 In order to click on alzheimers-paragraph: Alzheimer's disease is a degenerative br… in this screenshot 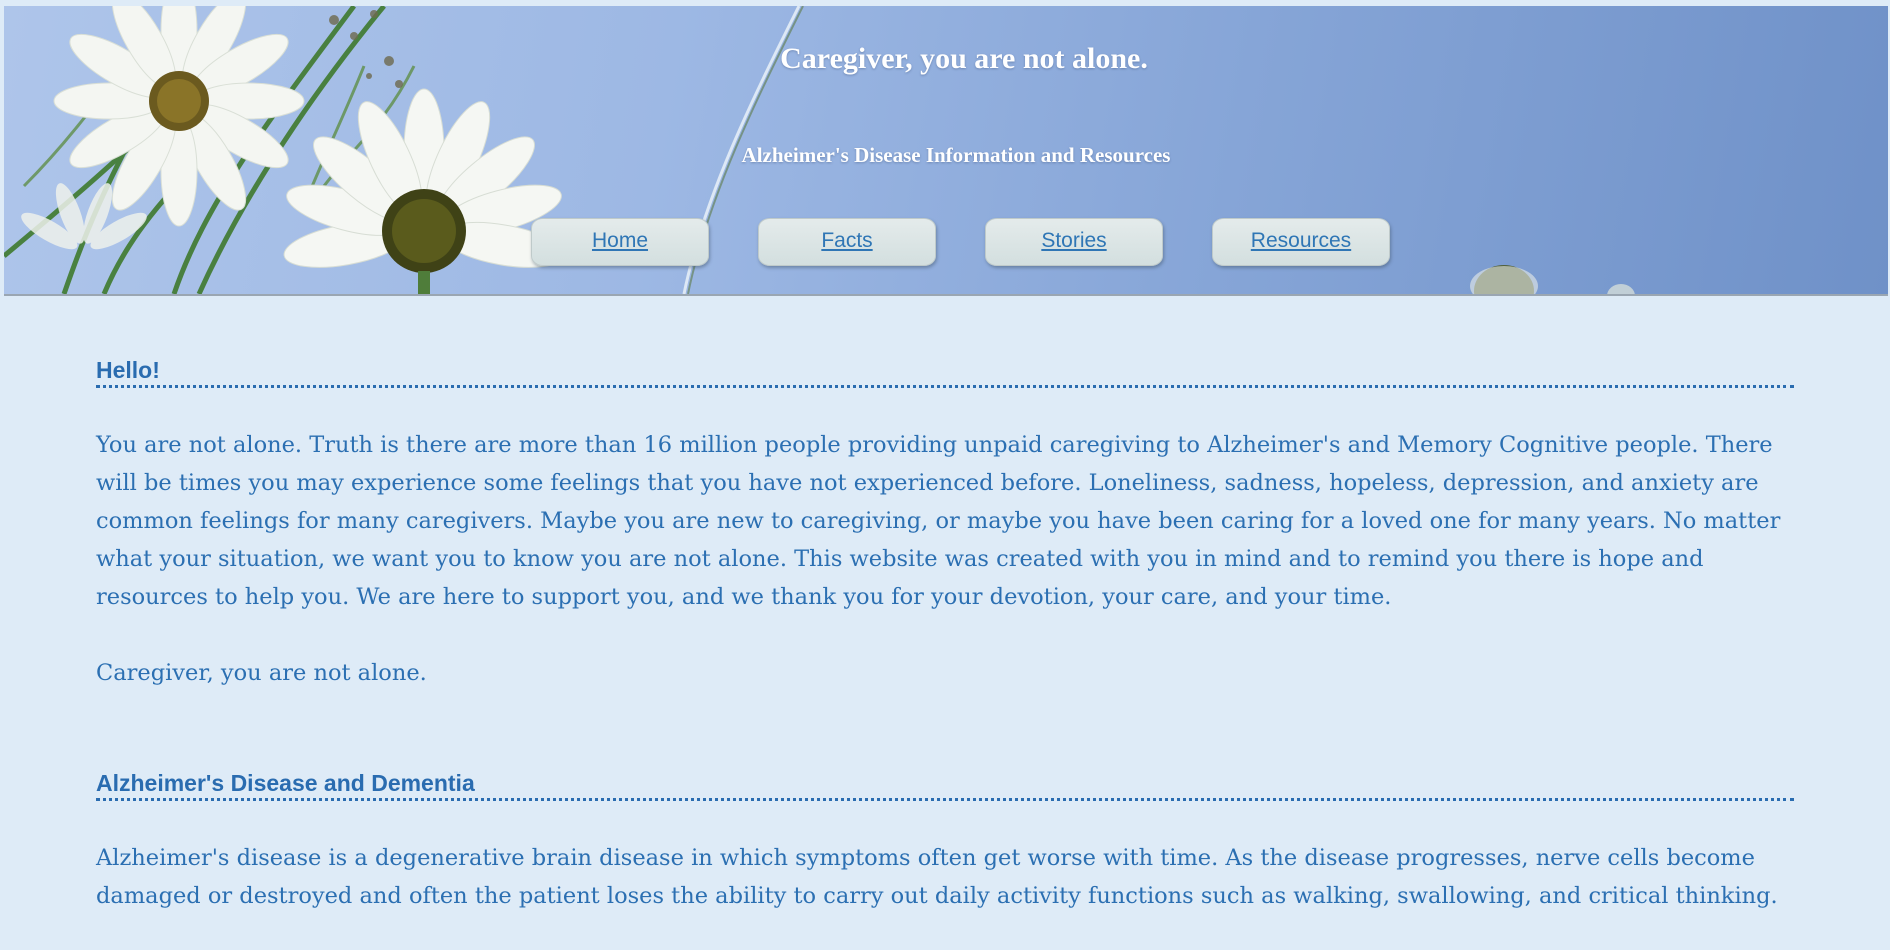, I will do `click(937, 877)`.